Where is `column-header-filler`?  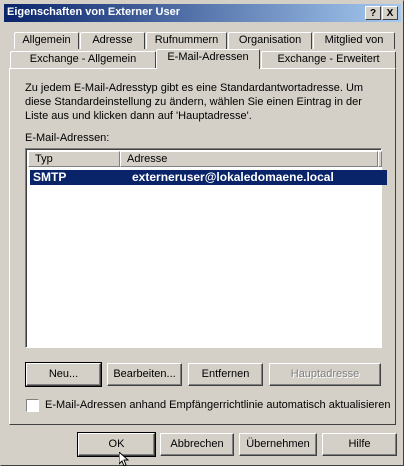 column-header-filler is located at coordinates (380, 159).